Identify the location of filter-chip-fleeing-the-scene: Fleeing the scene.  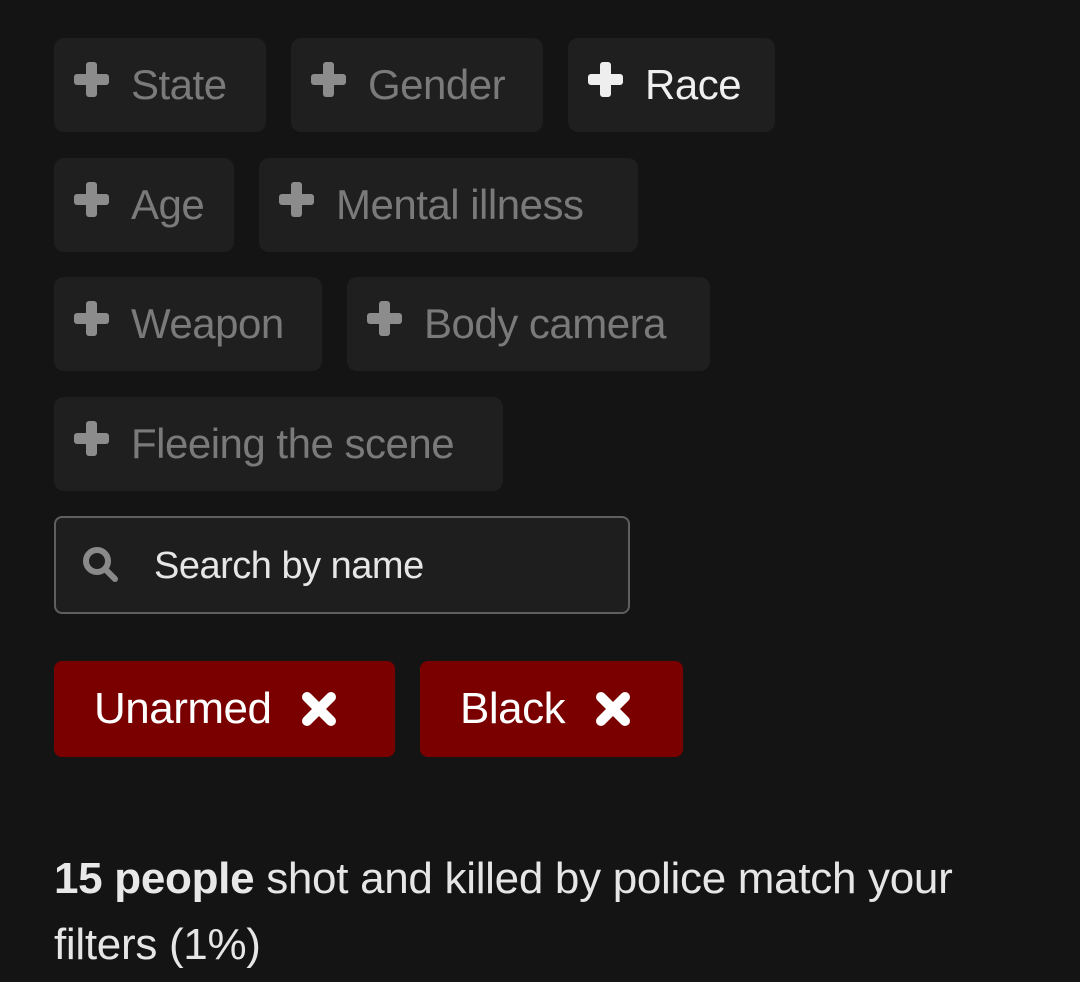
(278, 444).